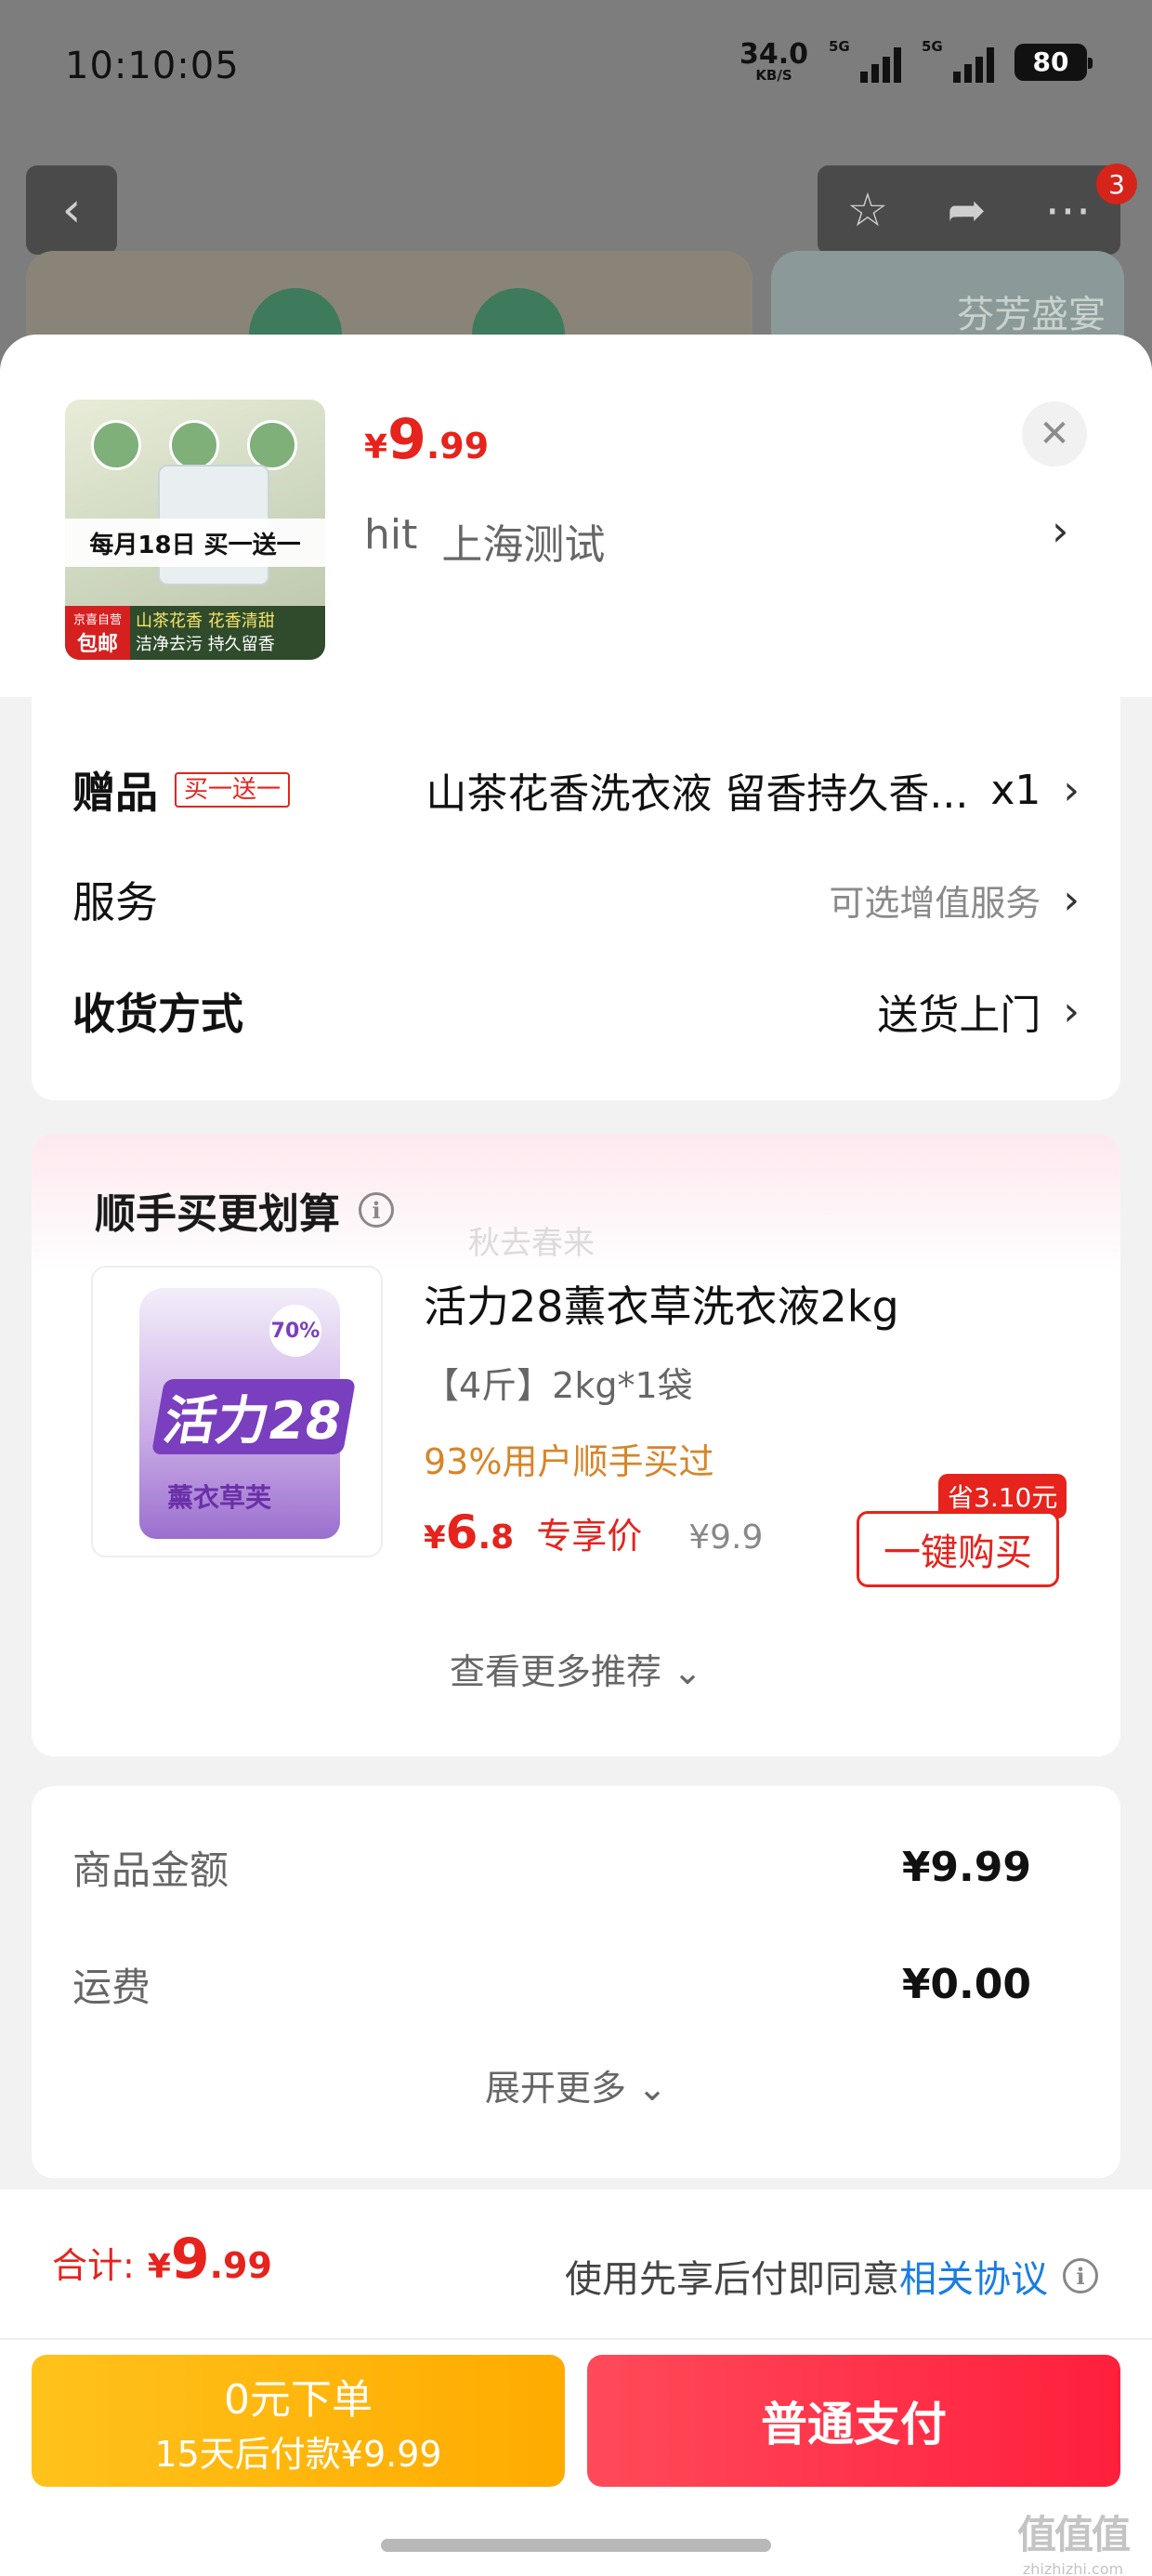  What do you see at coordinates (1015, 790) in the screenshot?
I see `gift-qty: x1` at bounding box center [1015, 790].